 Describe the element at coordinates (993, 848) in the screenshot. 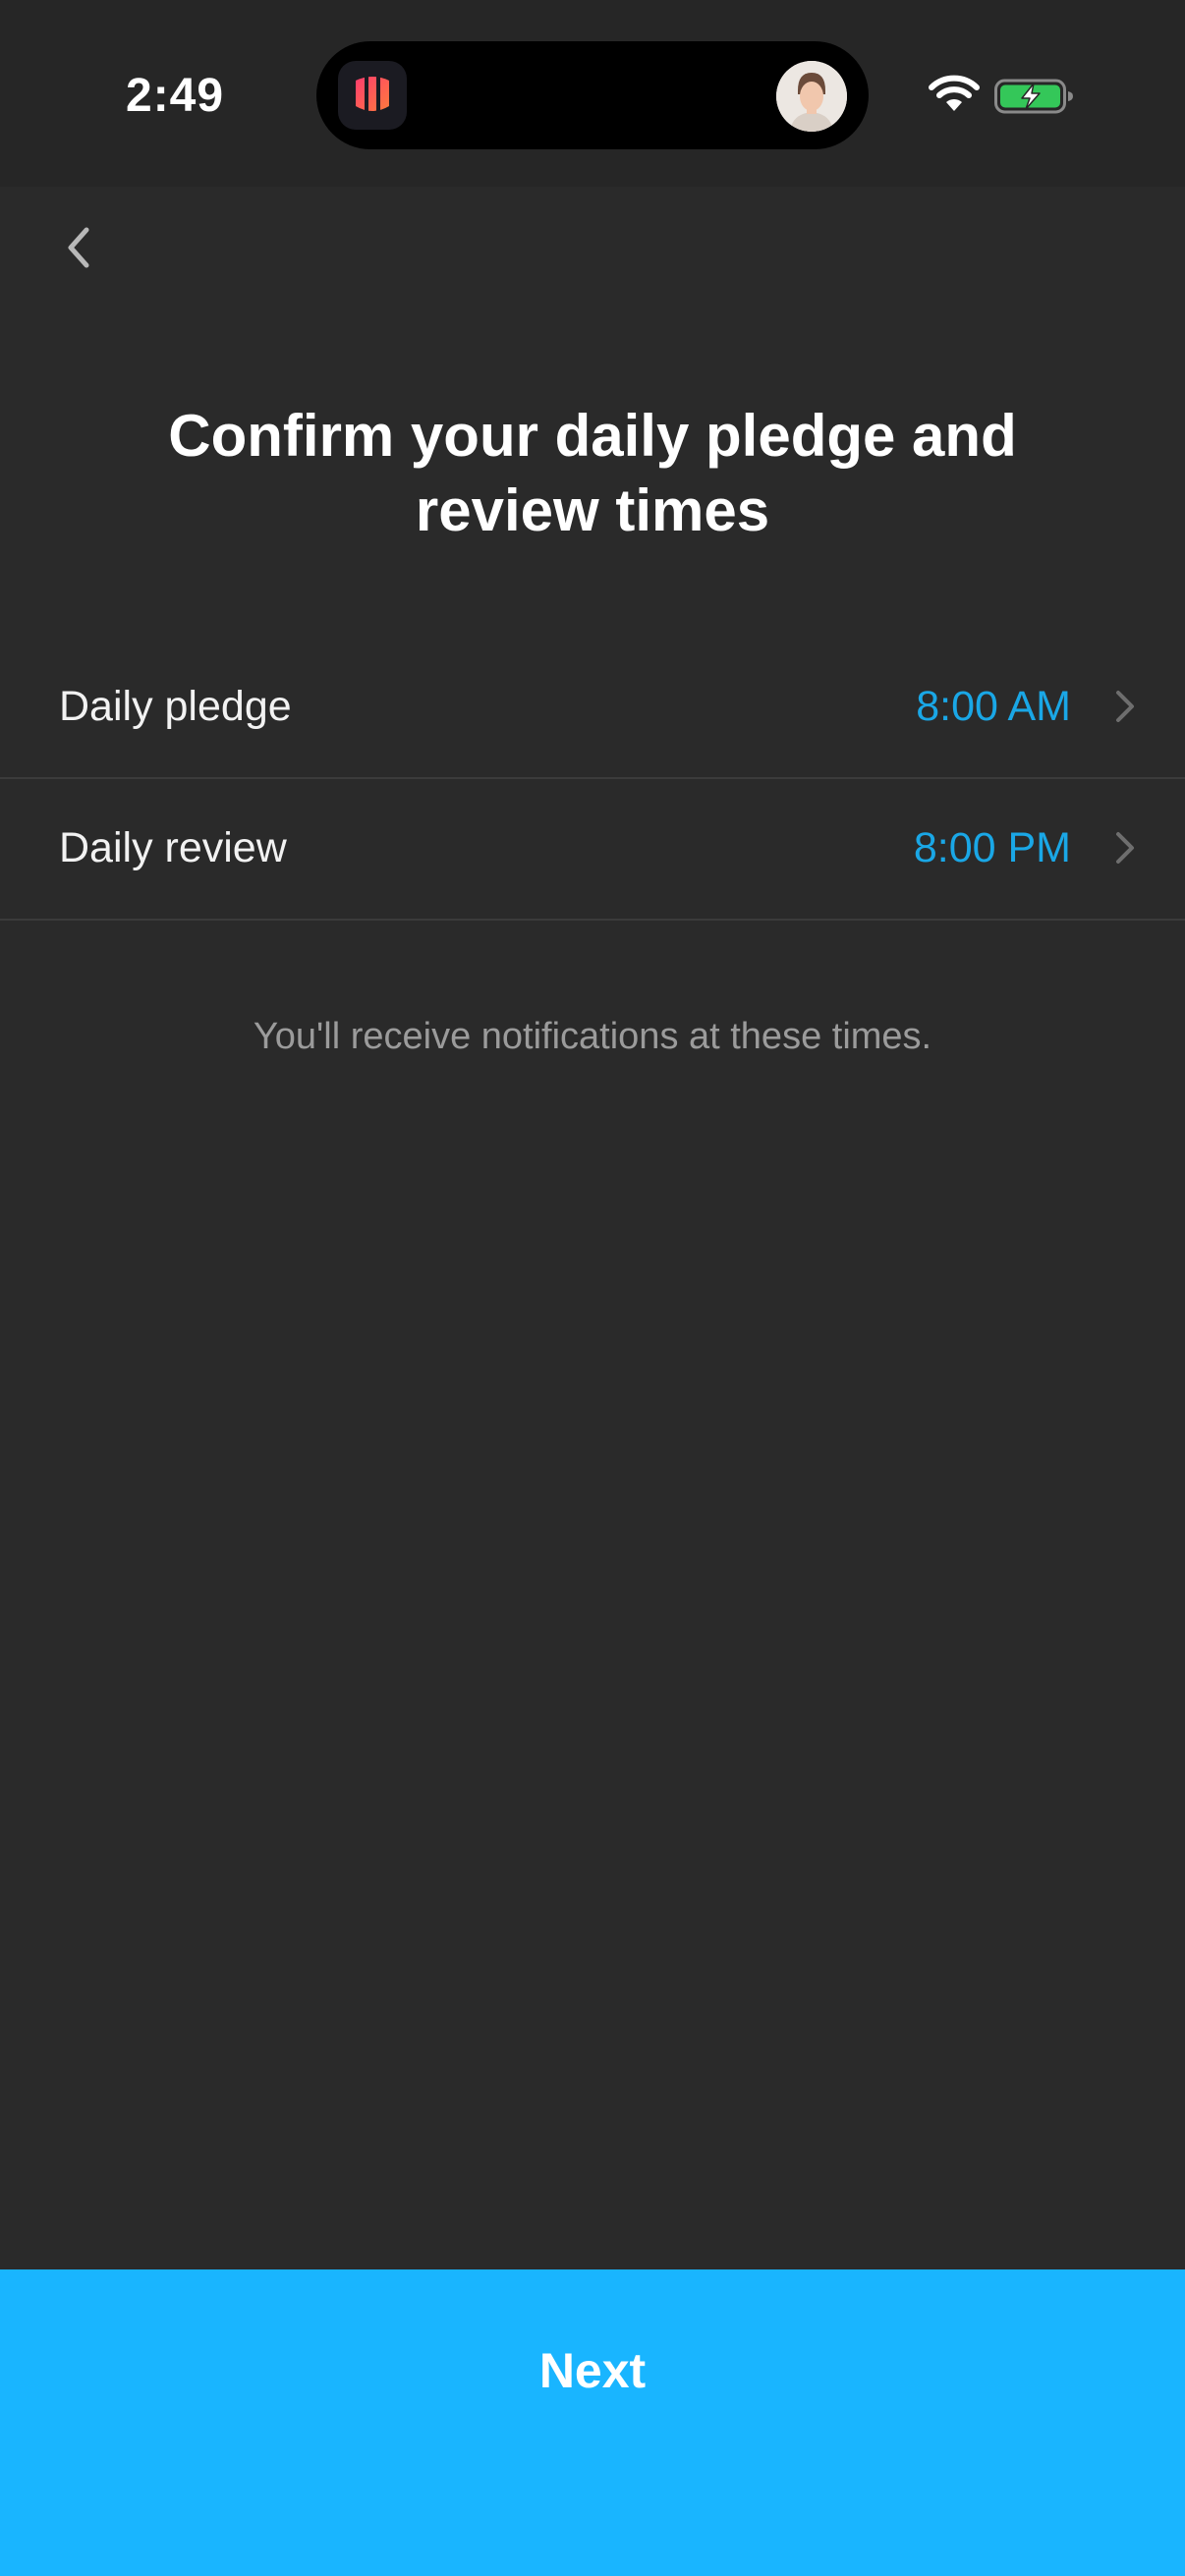

I see `daily-review-time: 8:00 PM` at that location.